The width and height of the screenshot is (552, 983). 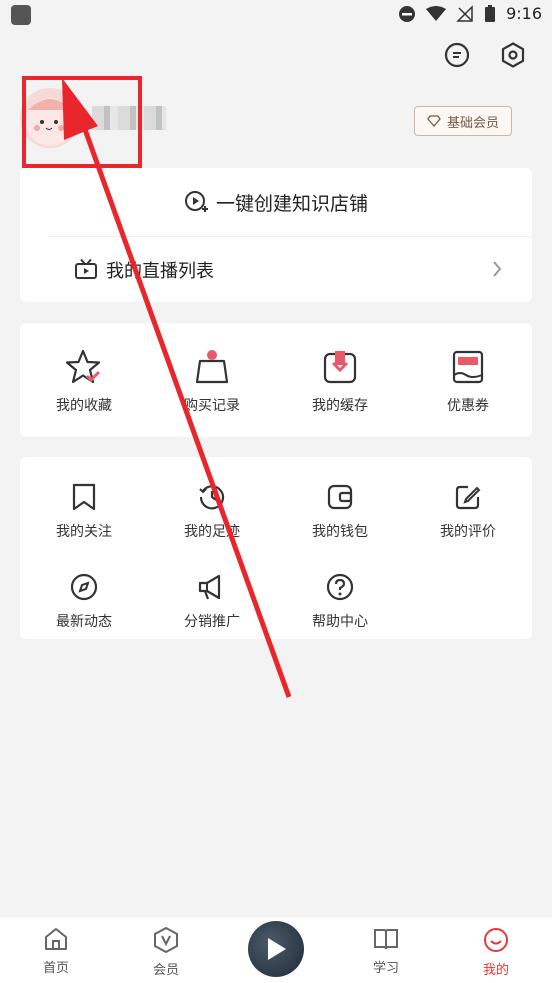 I want to click on grid-label: 我的钱包, so click(x=340, y=532).